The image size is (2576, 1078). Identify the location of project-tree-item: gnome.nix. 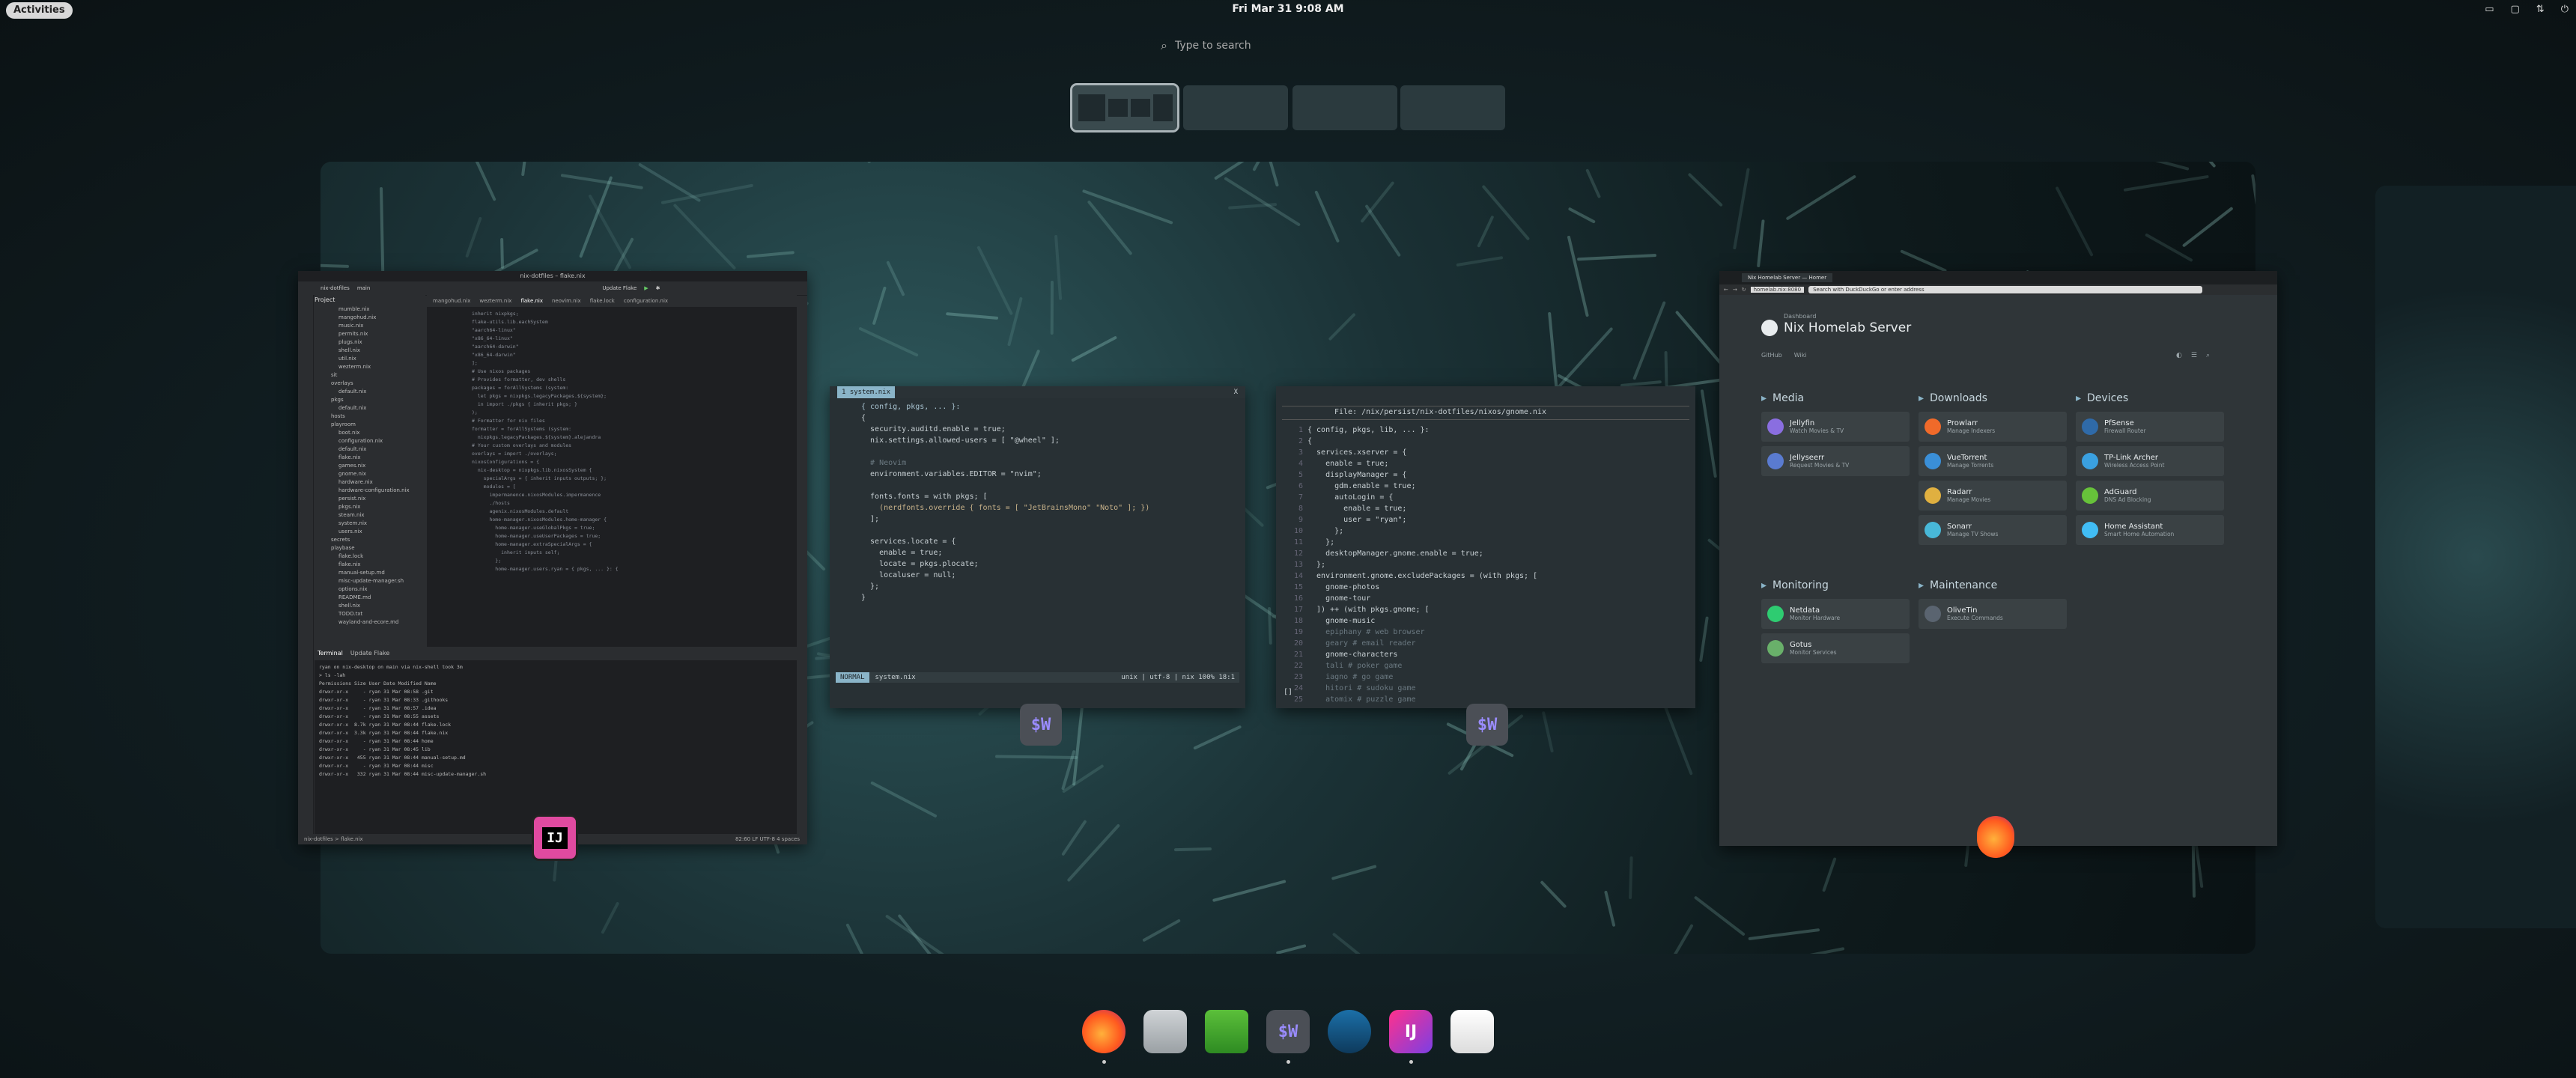
(370, 474).